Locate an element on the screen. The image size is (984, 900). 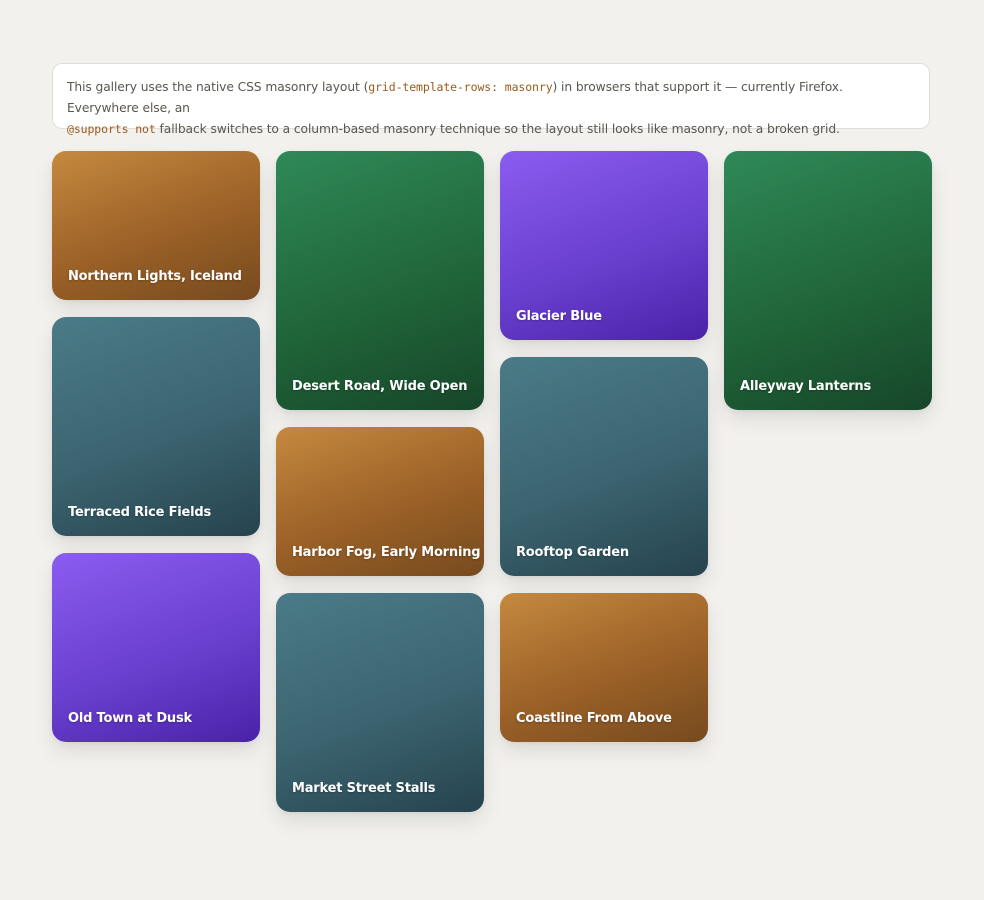
gallery-card: Coastline From Above is located at coordinates (604, 667).